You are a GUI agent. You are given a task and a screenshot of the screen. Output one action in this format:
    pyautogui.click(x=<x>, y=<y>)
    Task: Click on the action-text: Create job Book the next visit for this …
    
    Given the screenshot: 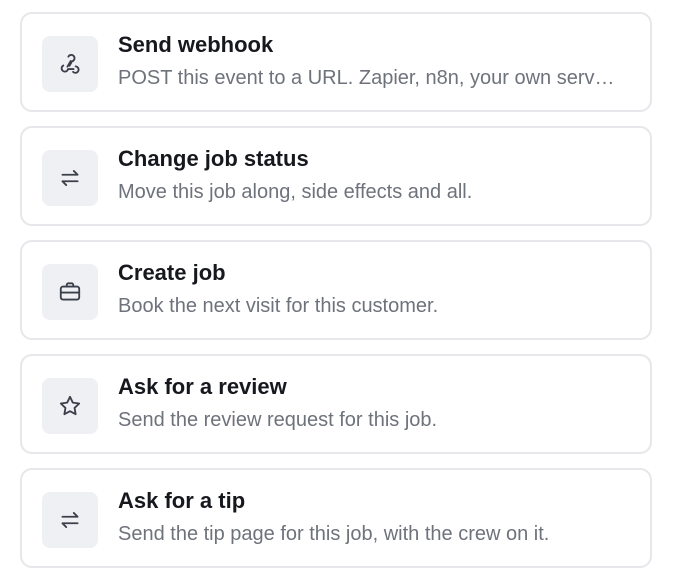 What is the action you would take?
    pyautogui.click(x=375, y=289)
    